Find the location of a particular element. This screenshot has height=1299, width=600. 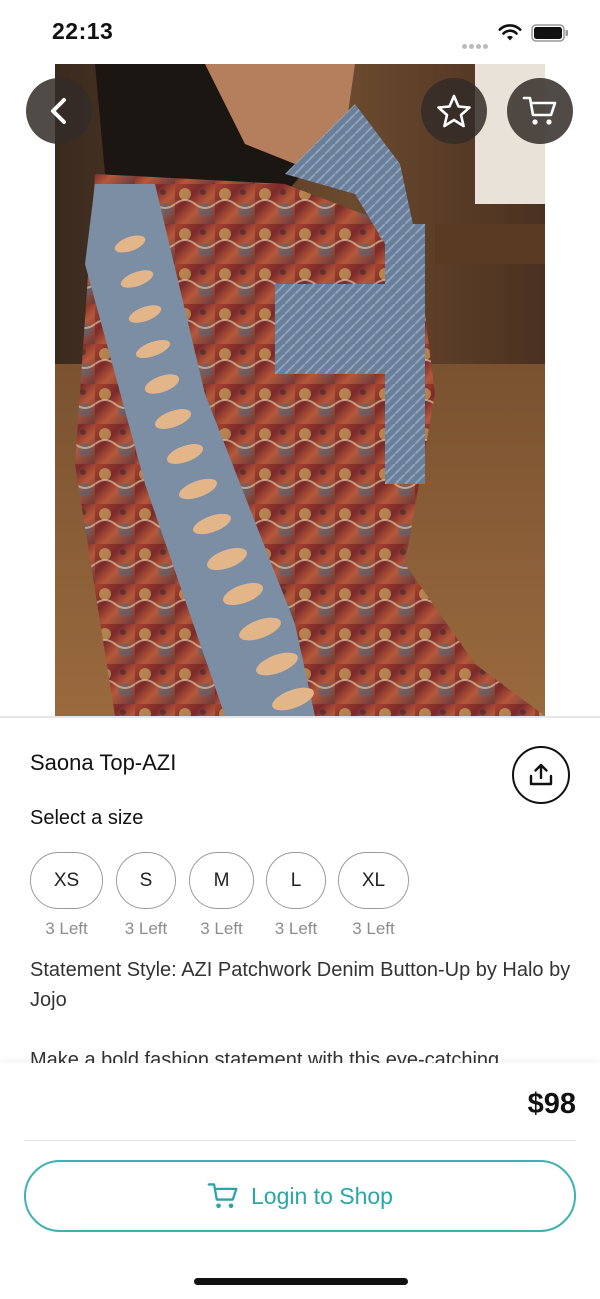

login-to-shop-label: Login to Shop is located at coordinates (322, 1195).